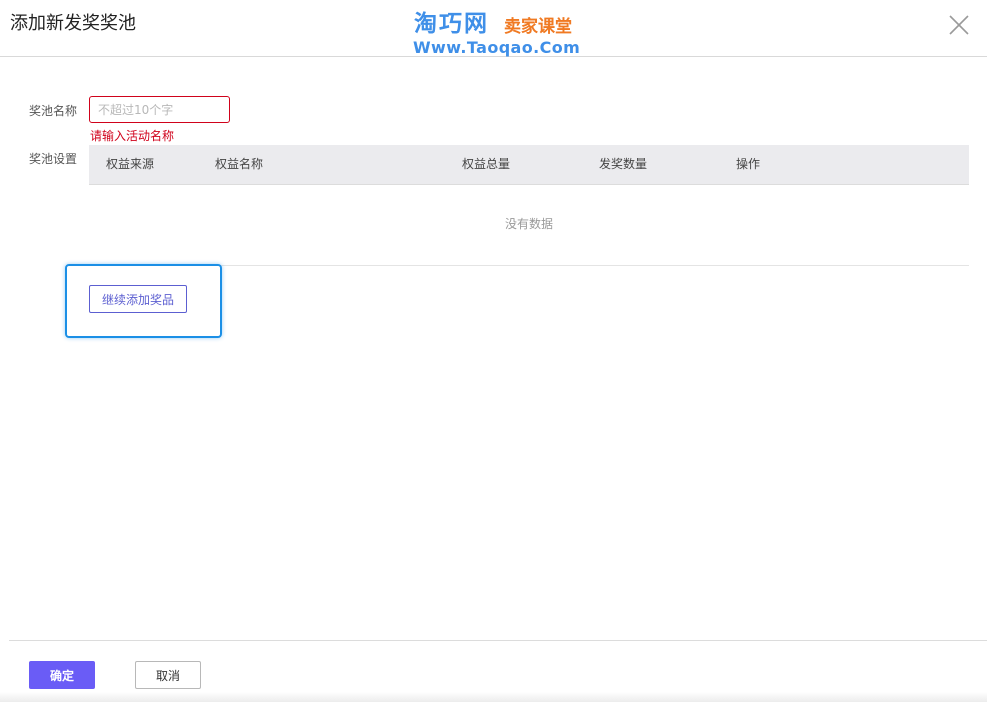 The height and width of the screenshot is (702, 987). What do you see at coordinates (528, 224) in the screenshot?
I see `table-empty-text: 没有数据` at bounding box center [528, 224].